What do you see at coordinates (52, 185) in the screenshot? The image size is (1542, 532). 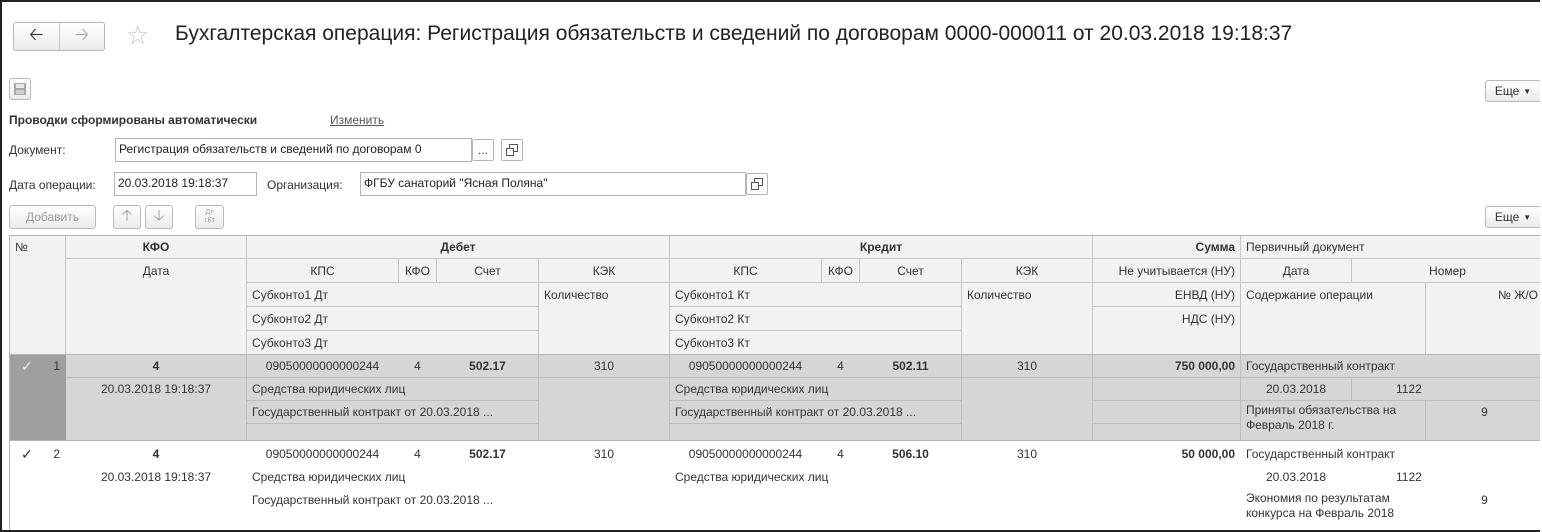 I see `op-date-label: Дата операции:` at bounding box center [52, 185].